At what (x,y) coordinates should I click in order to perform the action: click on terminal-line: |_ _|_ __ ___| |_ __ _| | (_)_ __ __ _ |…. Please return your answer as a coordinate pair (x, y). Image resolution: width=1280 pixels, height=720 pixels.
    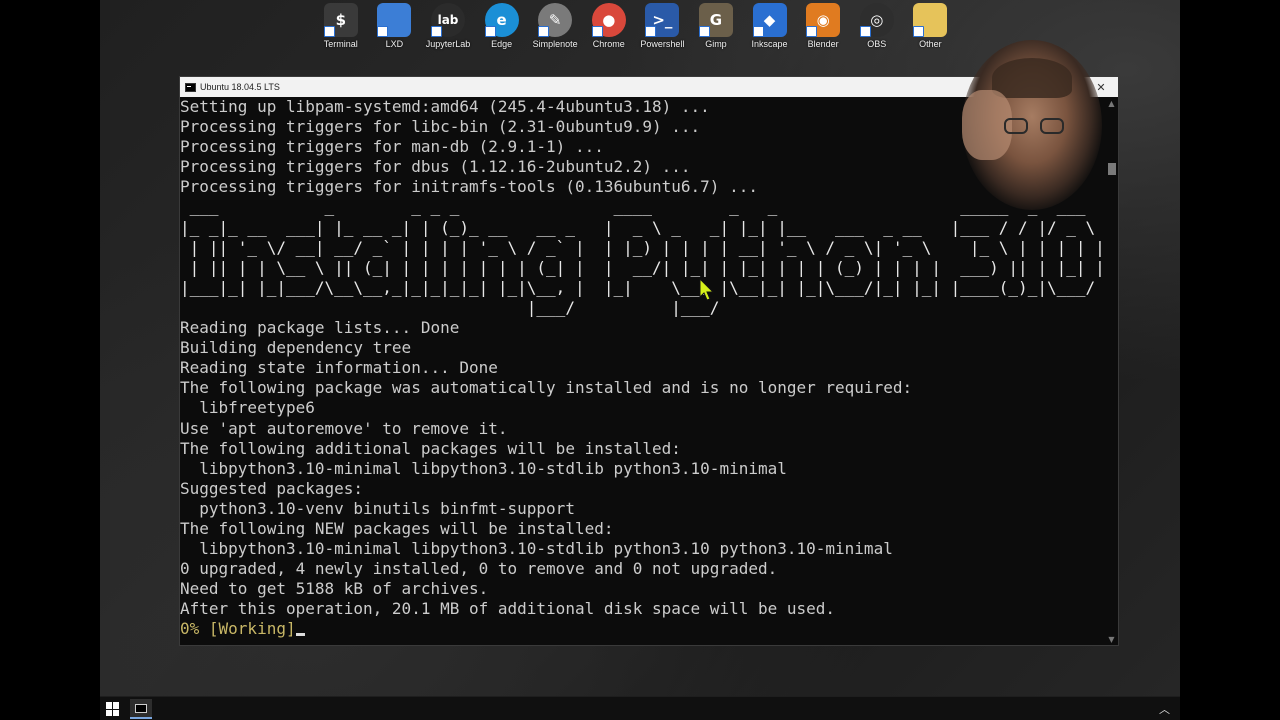
    Looking at the image, I should click on (642, 227).